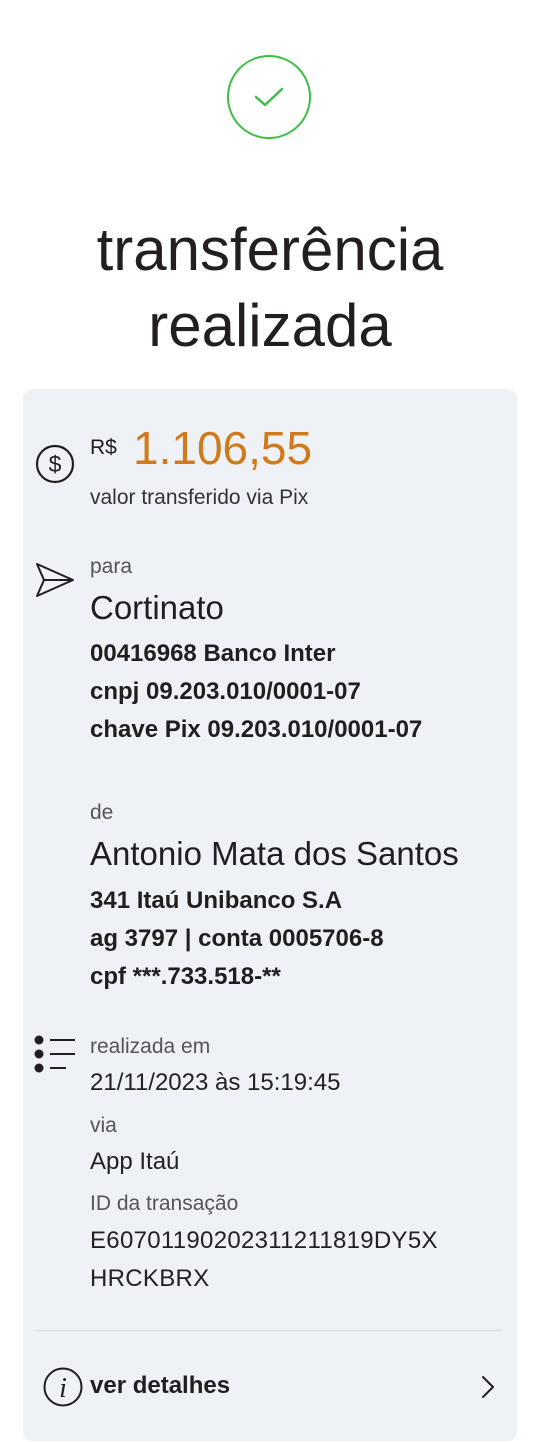  I want to click on page-title: transferência realizada, so click(270, 288).